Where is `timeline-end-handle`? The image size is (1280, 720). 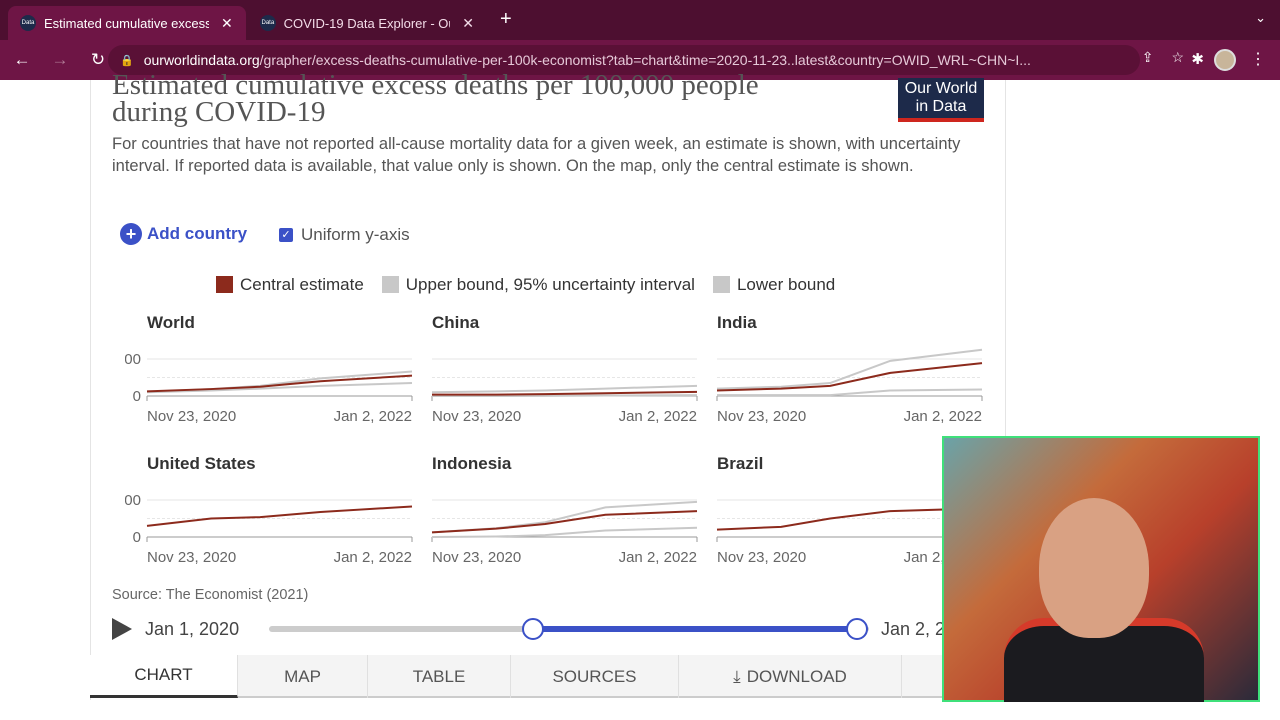
timeline-end-handle is located at coordinates (857, 629).